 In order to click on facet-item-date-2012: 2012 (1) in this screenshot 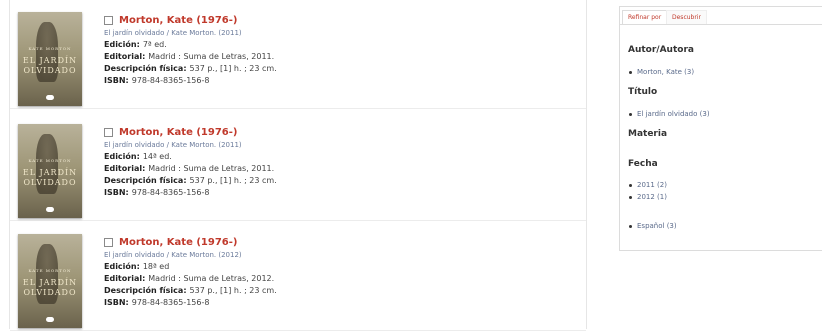, I will do `click(648, 197)`.